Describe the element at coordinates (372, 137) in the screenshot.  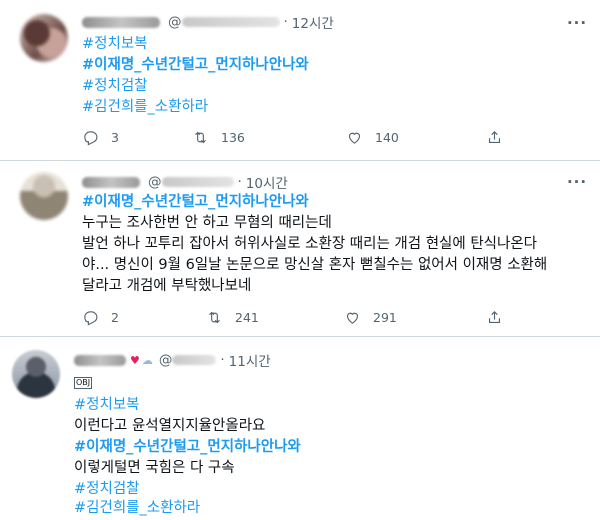
I see `like-button: 140` at that location.